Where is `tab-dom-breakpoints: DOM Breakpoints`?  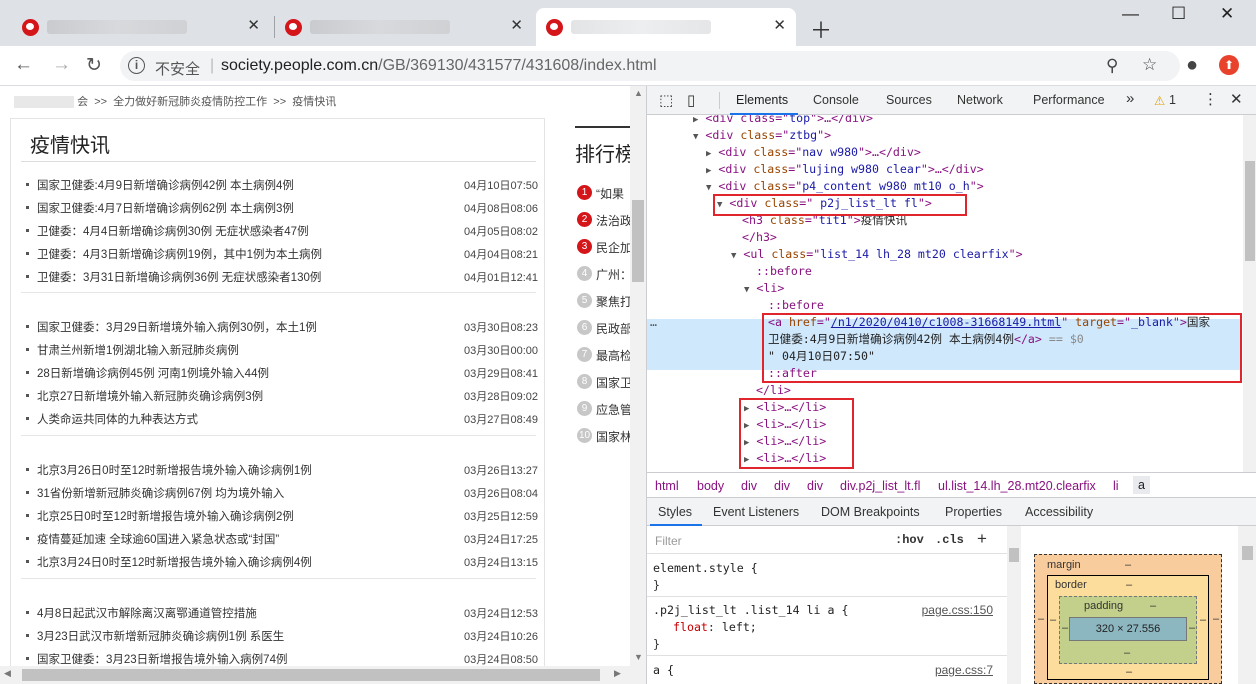 tab-dom-breakpoints: DOM Breakpoints is located at coordinates (870, 512).